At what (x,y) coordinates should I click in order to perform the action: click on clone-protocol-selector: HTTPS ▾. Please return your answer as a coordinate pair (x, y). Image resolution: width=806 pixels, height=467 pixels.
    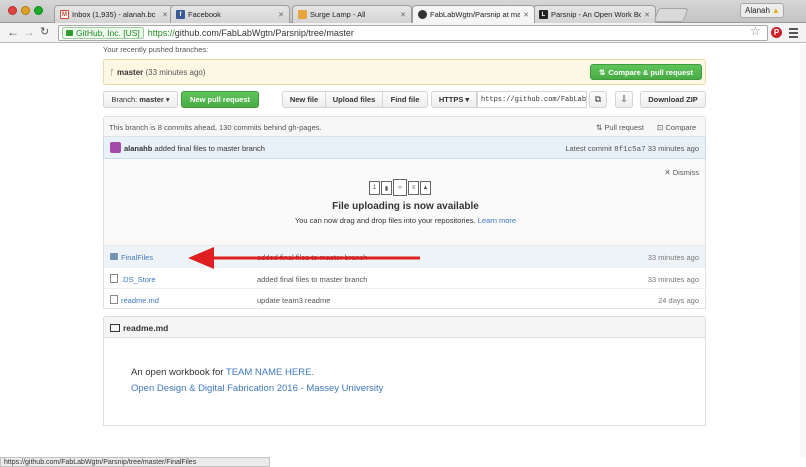
    Looking at the image, I should click on (454, 99).